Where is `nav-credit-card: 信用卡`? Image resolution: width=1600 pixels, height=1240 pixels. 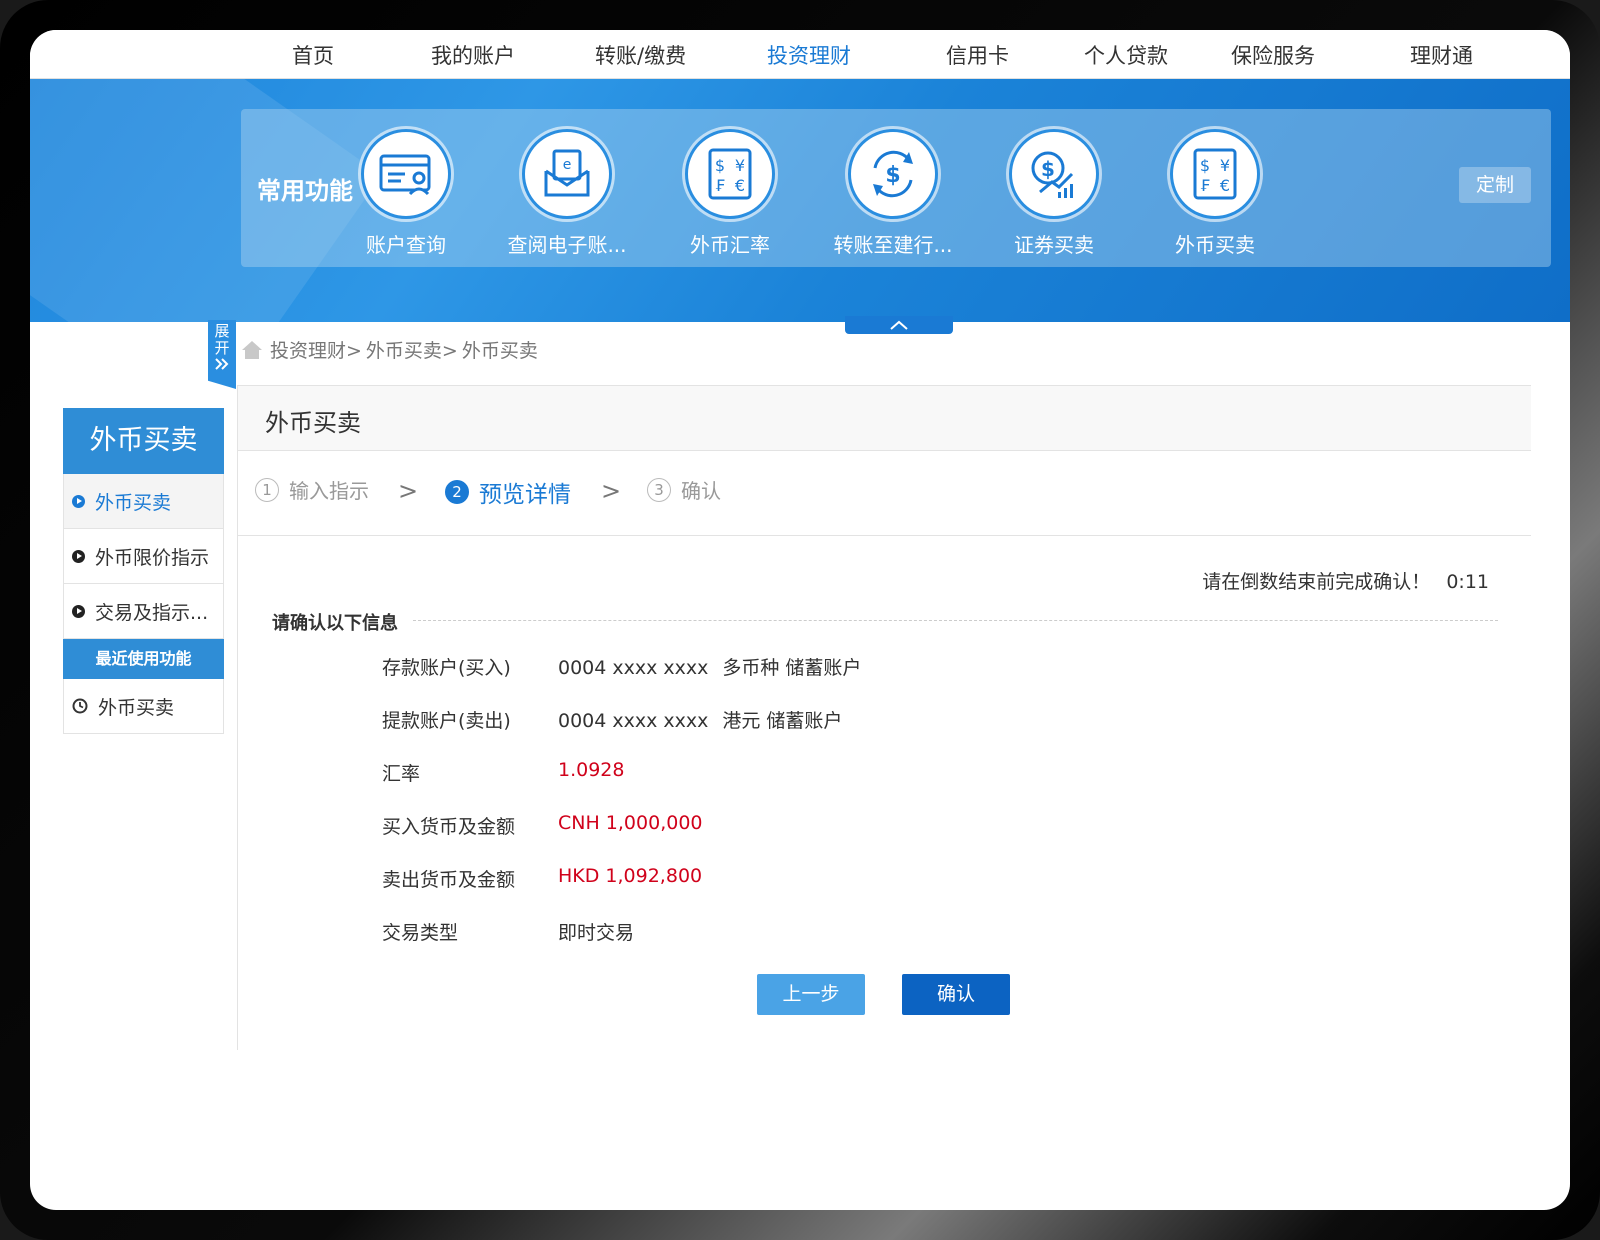
nav-credit-card: 信用卡 is located at coordinates (977, 55).